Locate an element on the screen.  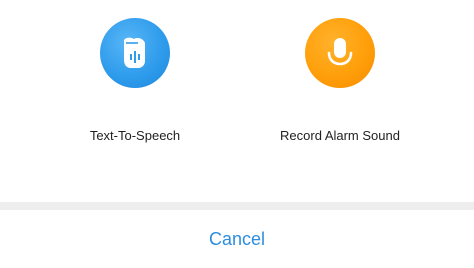
section-divider is located at coordinates (237, 206).